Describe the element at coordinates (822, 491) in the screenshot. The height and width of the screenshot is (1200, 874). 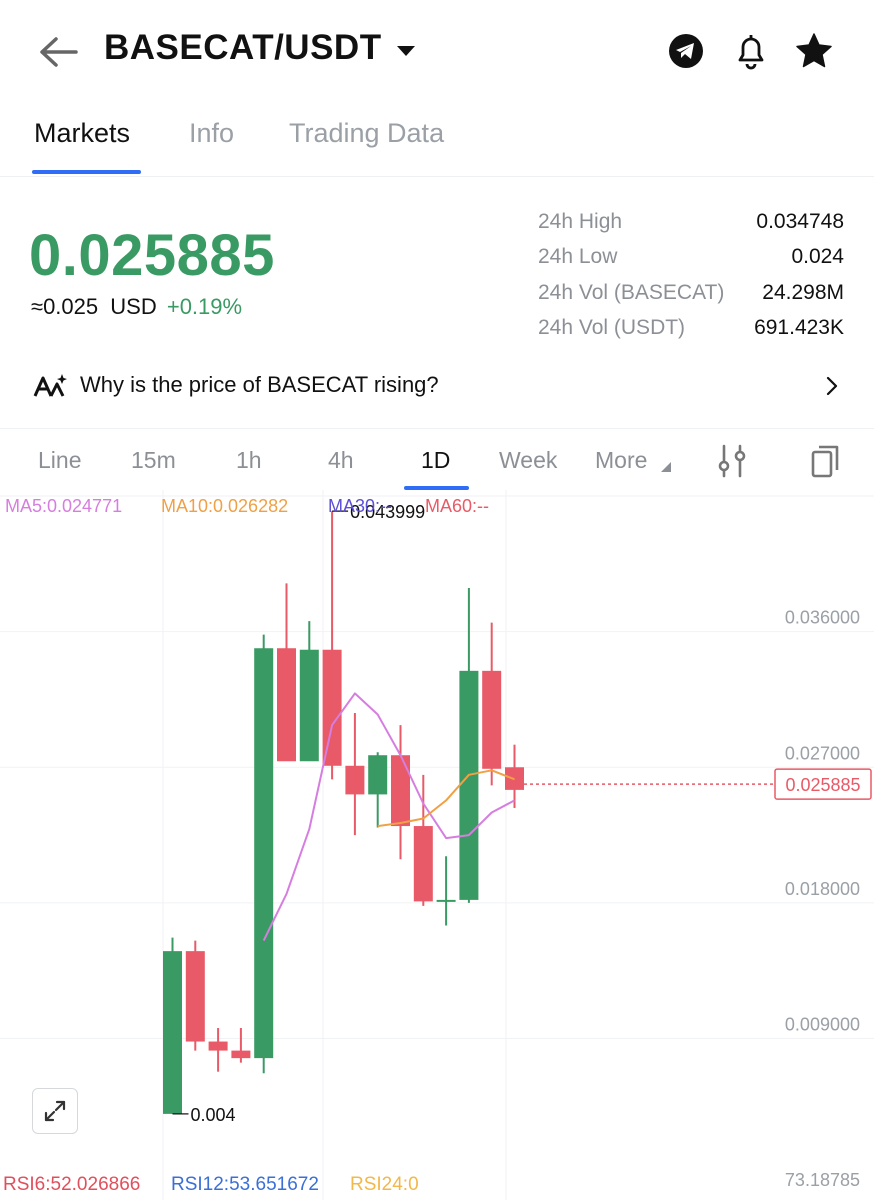
I see `y-tick-label: 0.045000` at that location.